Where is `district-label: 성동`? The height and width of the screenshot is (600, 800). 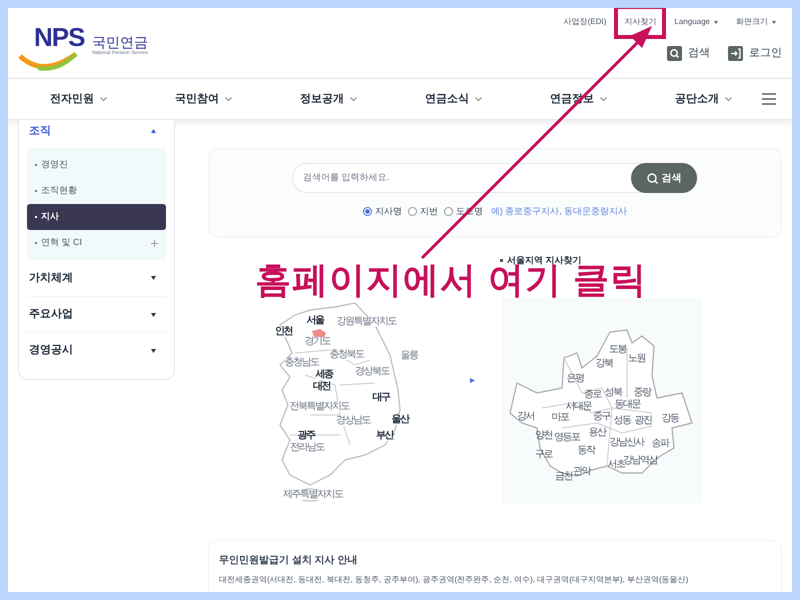
district-label: 성동 is located at coordinates (621, 421).